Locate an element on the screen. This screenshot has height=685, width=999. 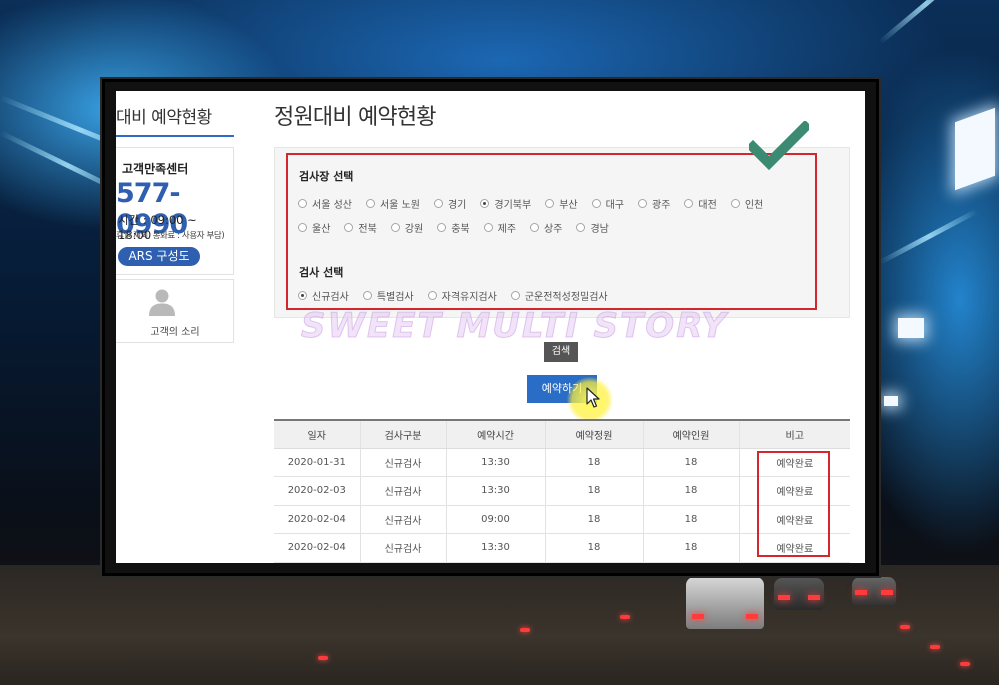
type-radio: 군운전적성정밀검사 is located at coordinates (559, 295).